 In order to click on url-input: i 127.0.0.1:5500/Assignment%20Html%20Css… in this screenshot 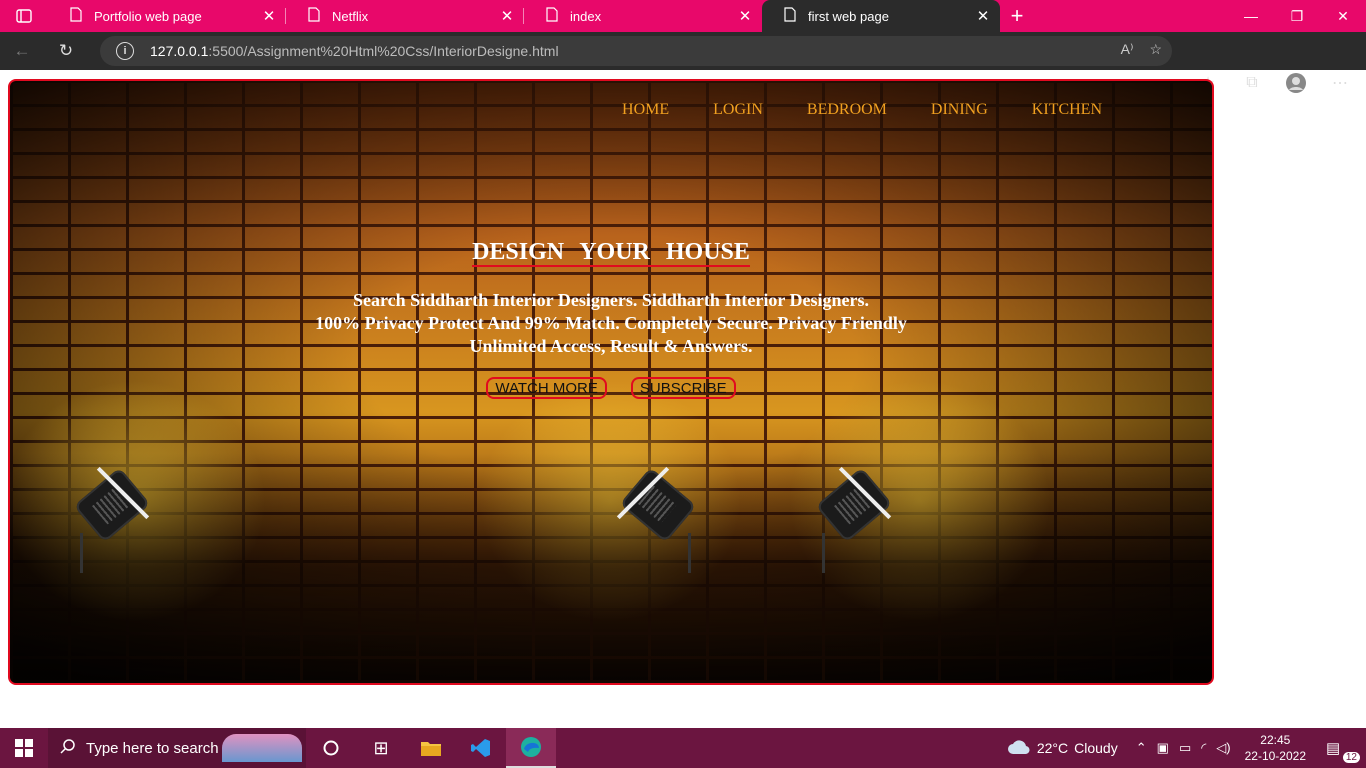, I will do `click(636, 51)`.